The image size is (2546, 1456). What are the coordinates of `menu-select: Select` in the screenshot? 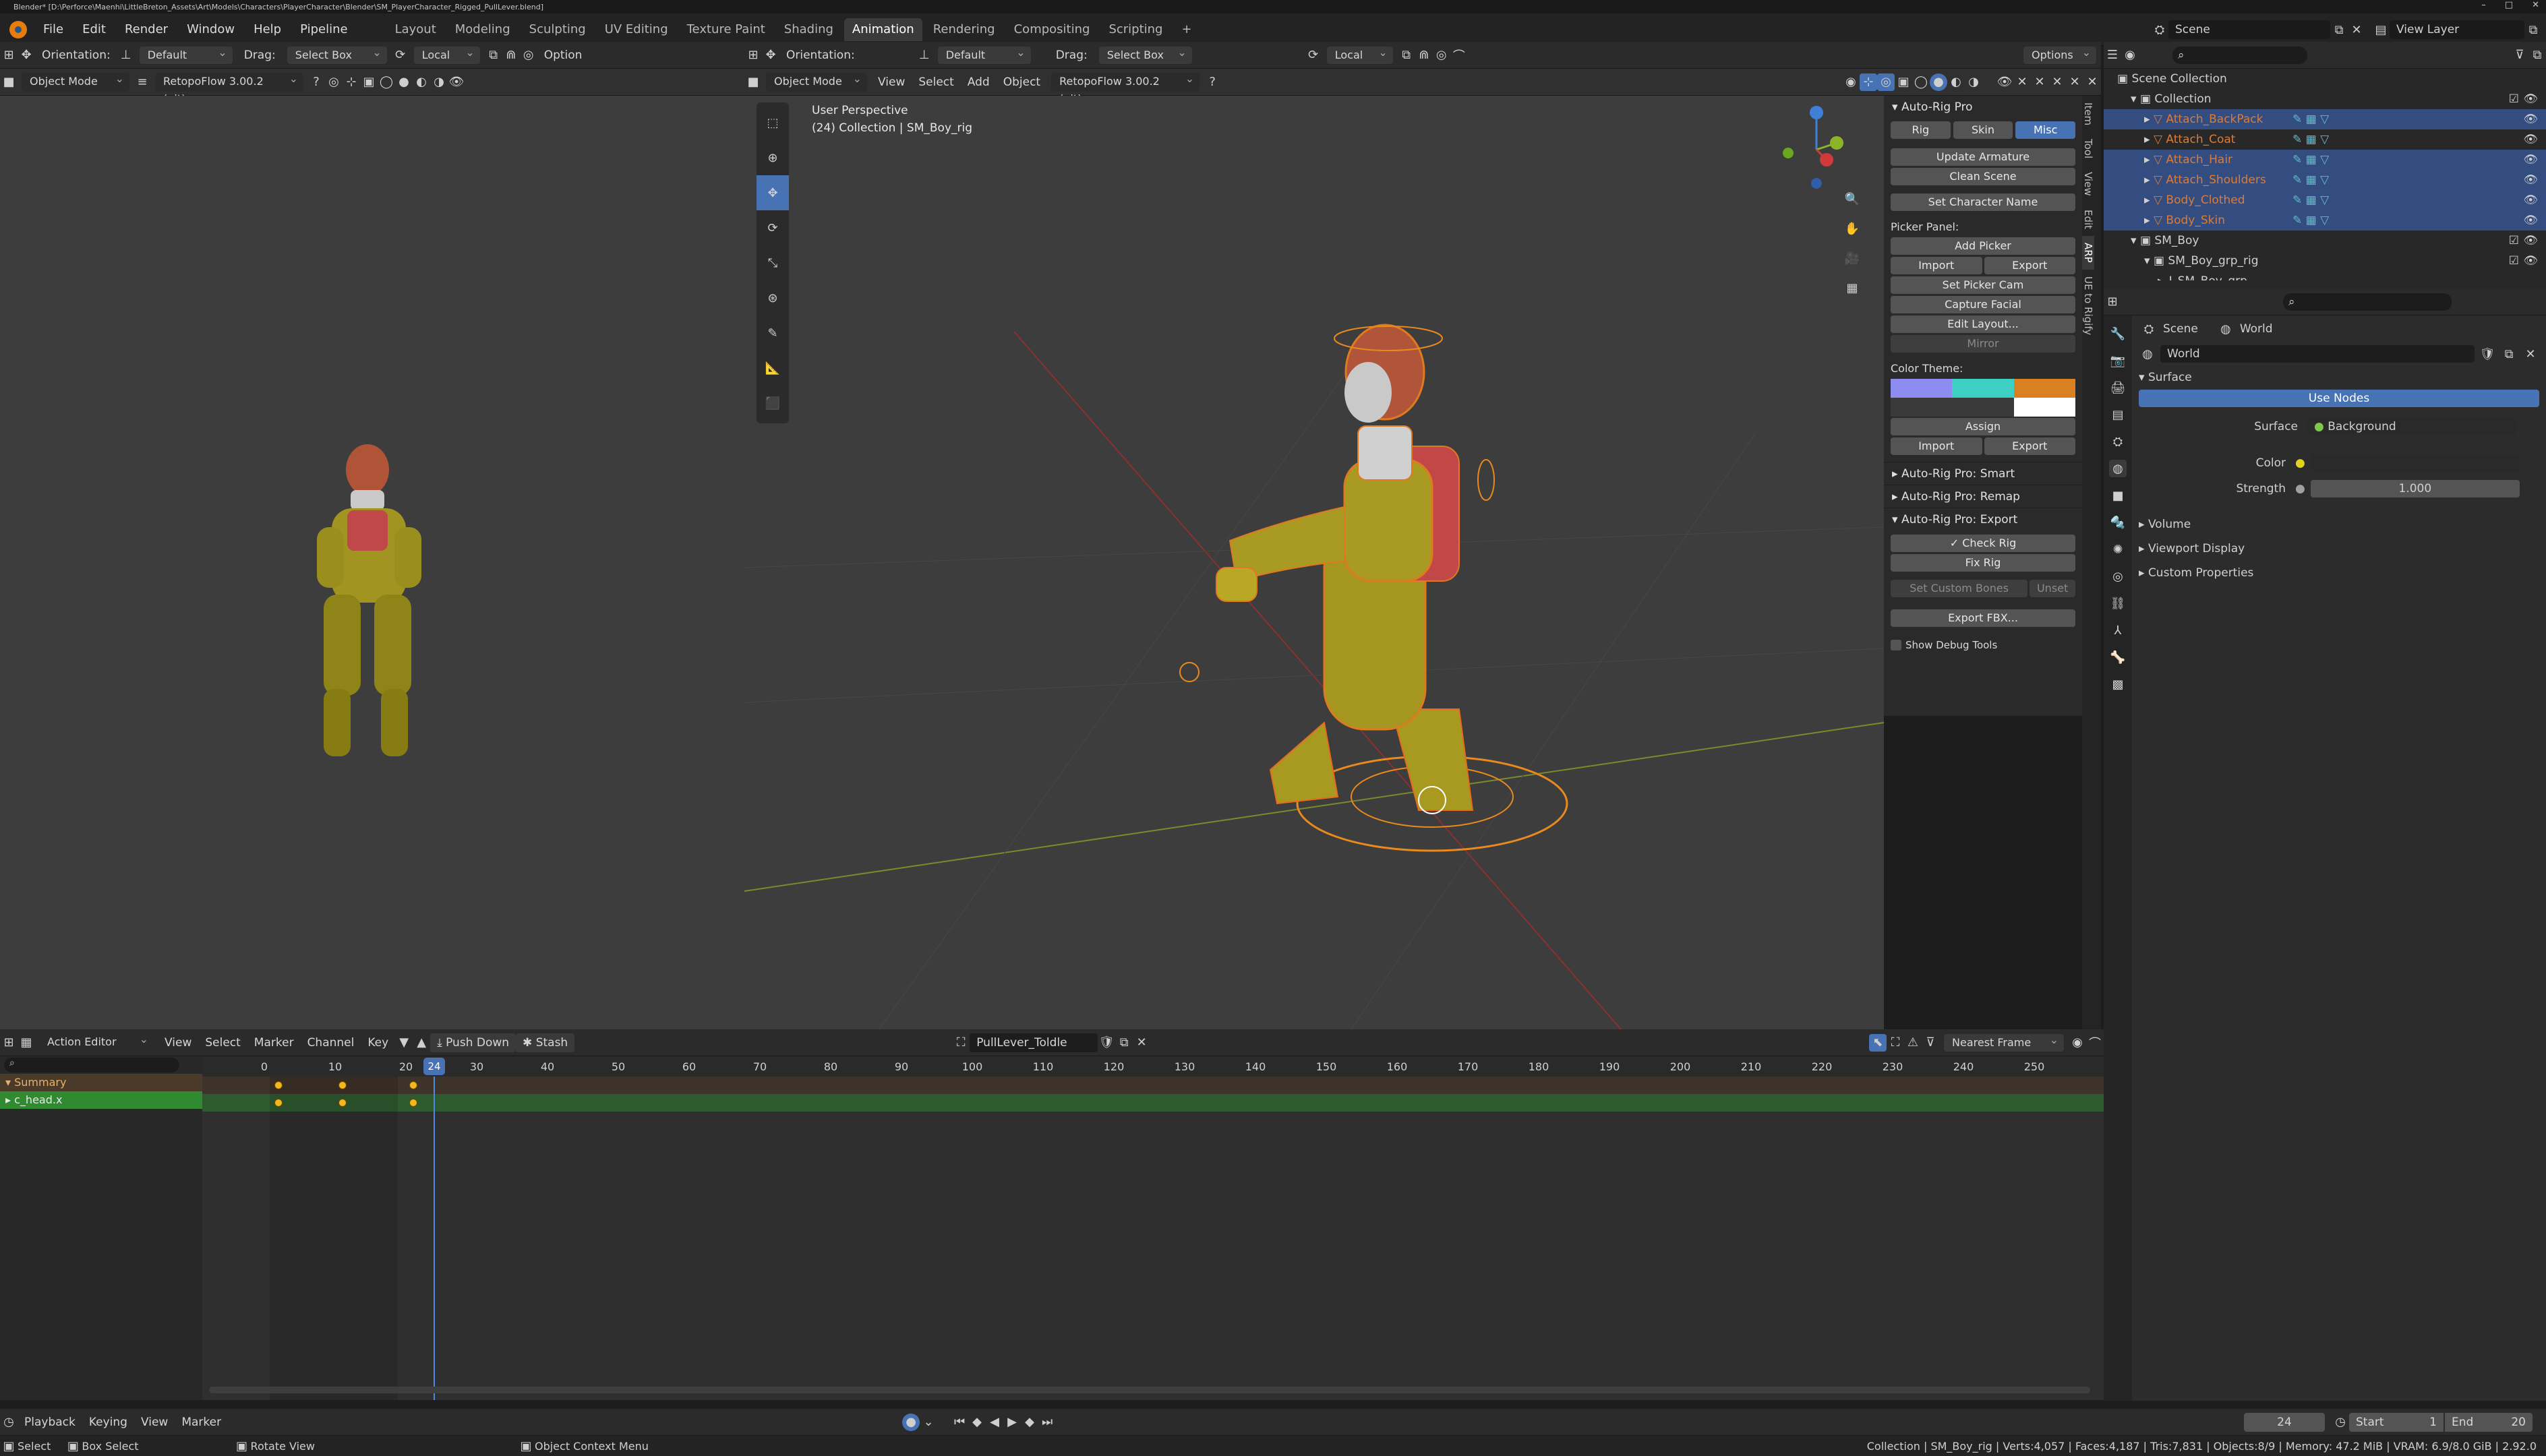 It's located at (222, 1043).